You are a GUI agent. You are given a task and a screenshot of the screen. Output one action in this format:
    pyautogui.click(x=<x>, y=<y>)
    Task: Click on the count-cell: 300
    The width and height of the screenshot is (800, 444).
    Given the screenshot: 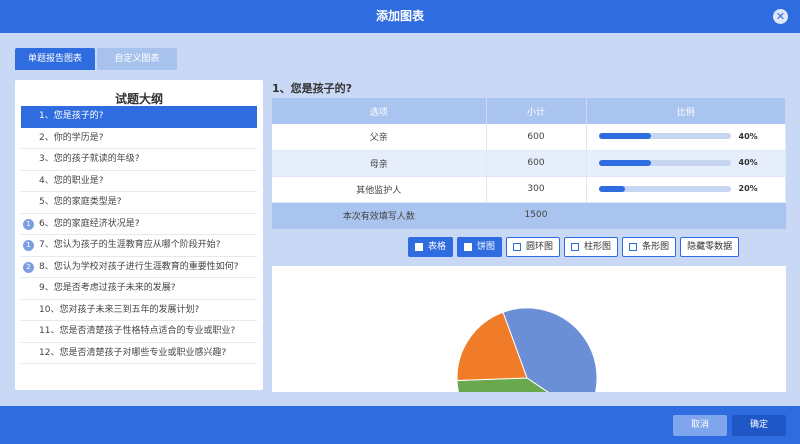 What is the action you would take?
    pyautogui.click(x=536, y=189)
    